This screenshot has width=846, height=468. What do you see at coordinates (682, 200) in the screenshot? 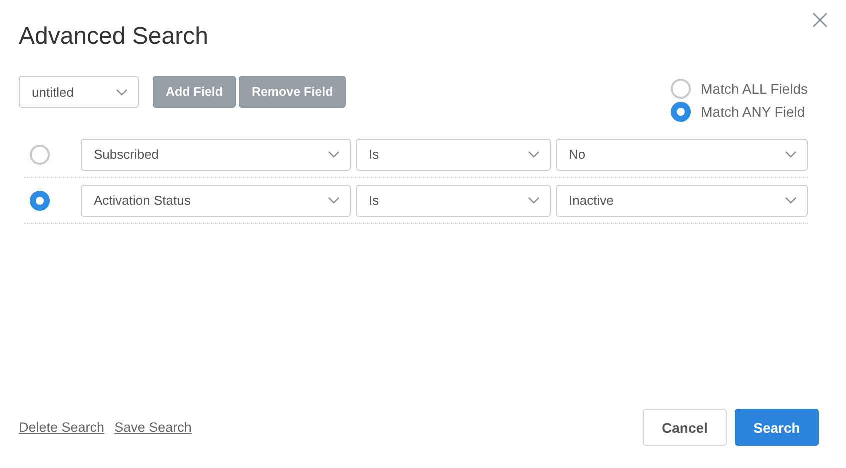
I see `dropdown: Inactive` at bounding box center [682, 200].